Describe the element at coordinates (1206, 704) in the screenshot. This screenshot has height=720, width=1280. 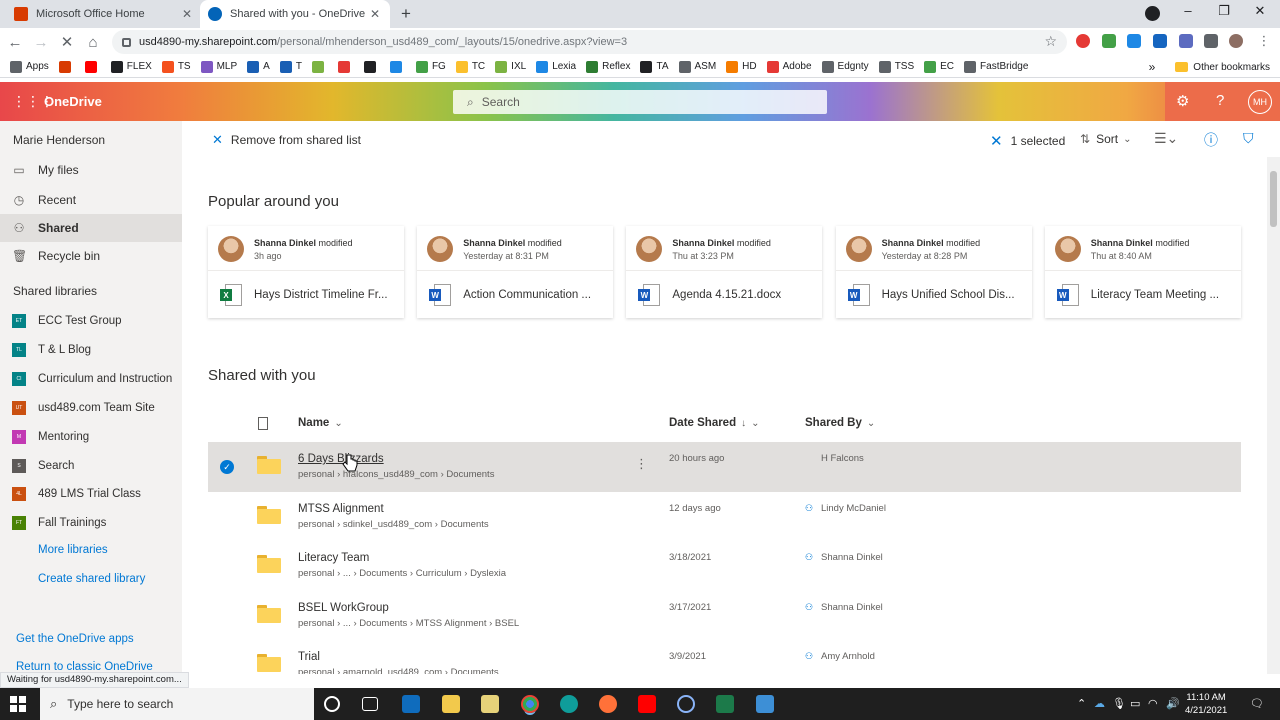
I see `system-clock: 11:10 AM 4/21/2021` at that location.